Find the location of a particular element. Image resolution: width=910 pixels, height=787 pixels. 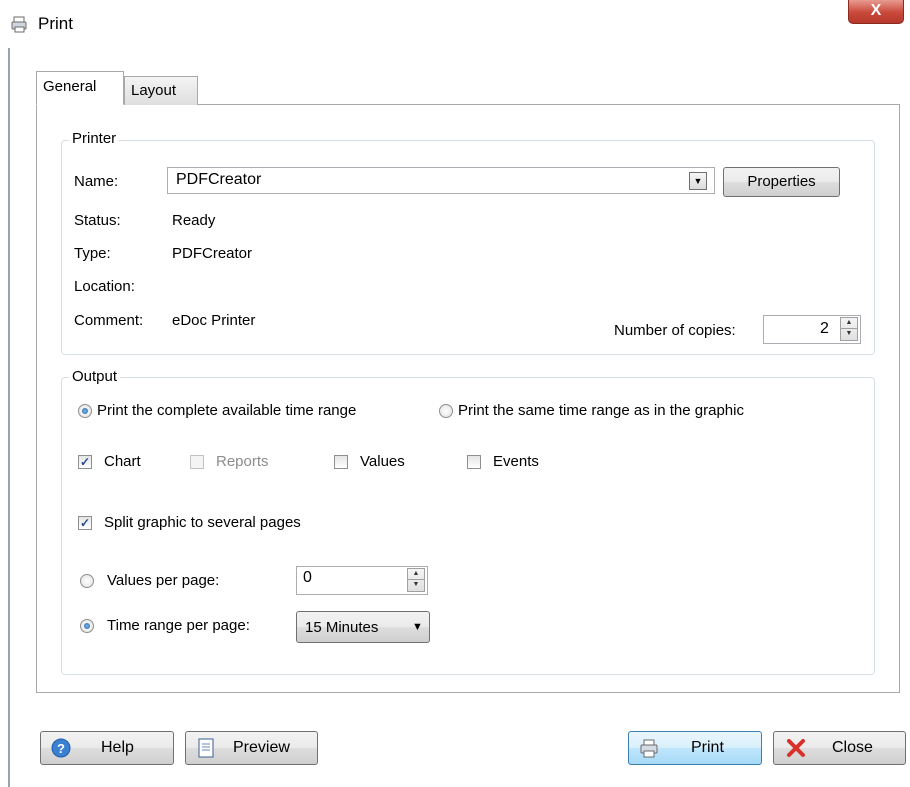

values-label: Values is located at coordinates (382, 461).